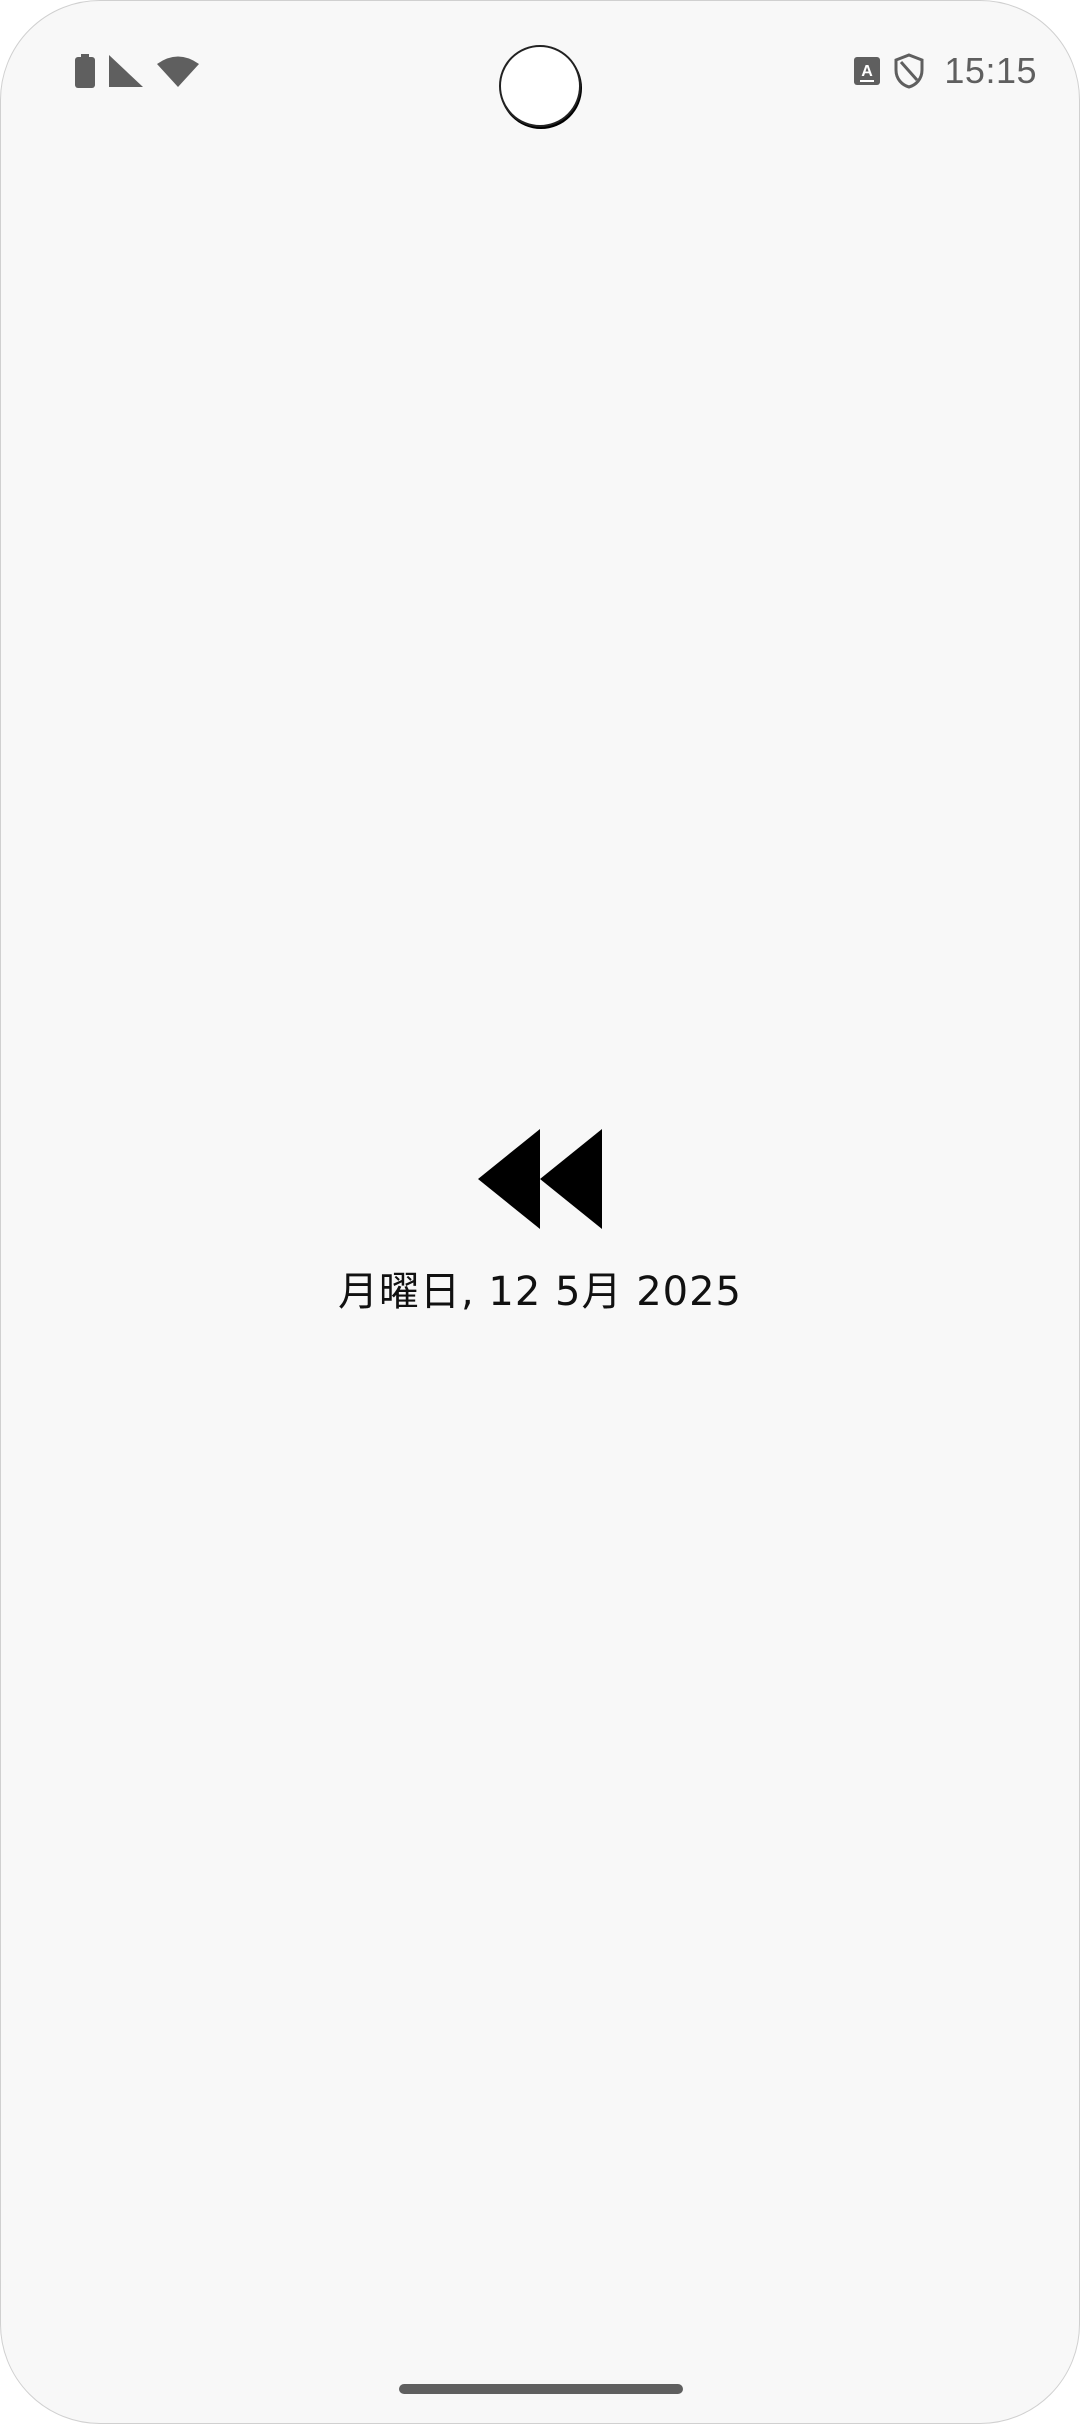 This screenshot has height=2424, width=1080. What do you see at coordinates (909, 71) in the screenshot?
I see `shield-icon` at bounding box center [909, 71].